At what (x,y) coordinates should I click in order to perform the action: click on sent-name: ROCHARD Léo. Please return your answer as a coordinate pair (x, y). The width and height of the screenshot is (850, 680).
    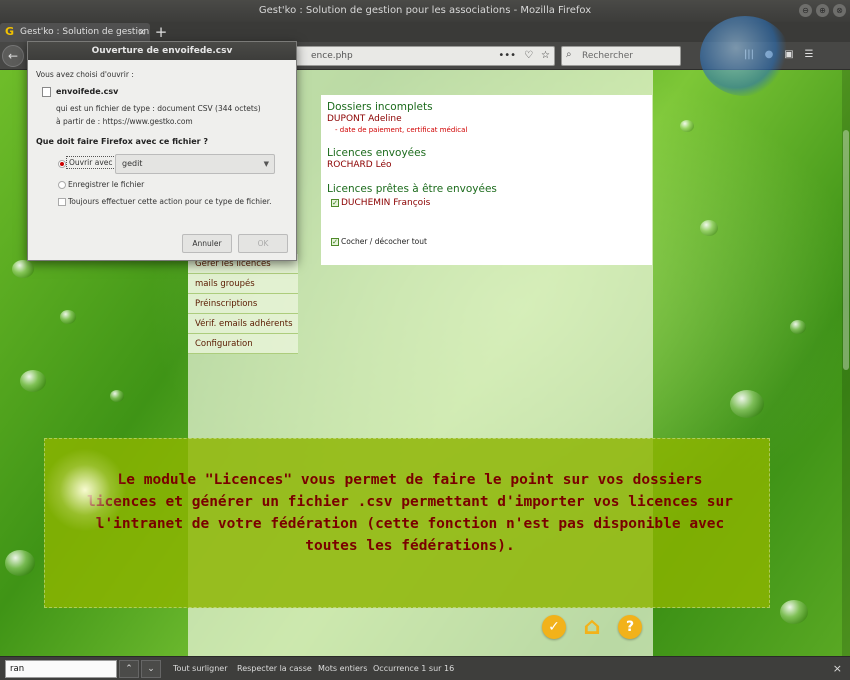
    Looking at the image, I should click on (359, 165).